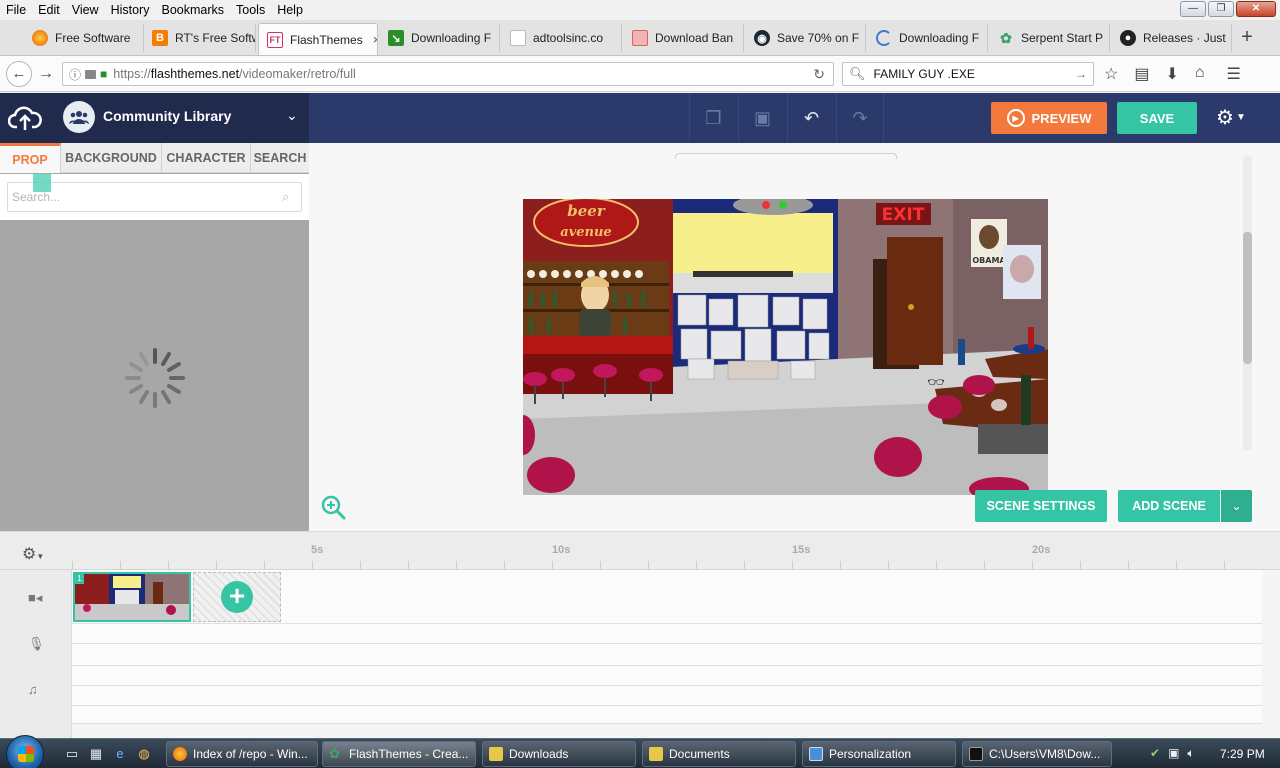 This screenshot has height=768, width=1280. Describe the element at coordinates (806, 38) in the screenshot. I see `tab-steam-sale: ◉ Save 70% on F` at that location.